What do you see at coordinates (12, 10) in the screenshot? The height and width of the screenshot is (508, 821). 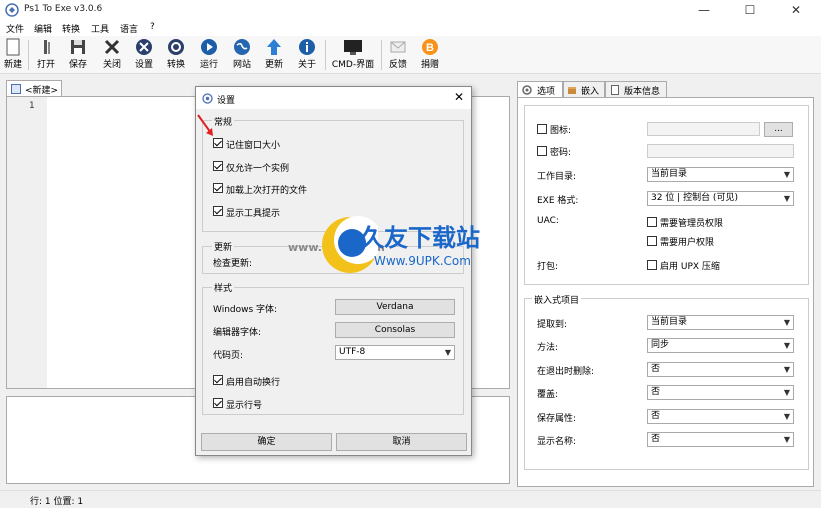 I see `app-icon` at bounding box center [12, 10].